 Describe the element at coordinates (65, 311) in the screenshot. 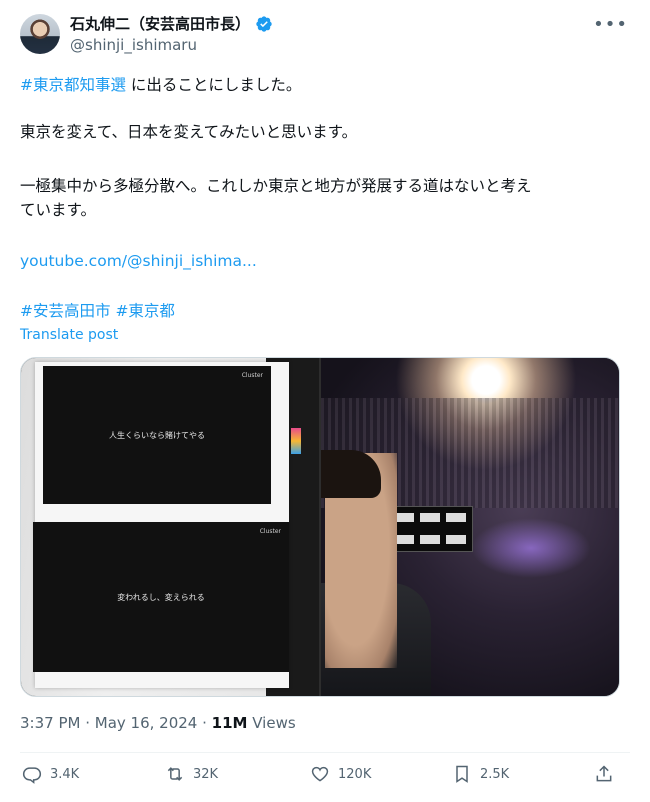

I see `hashtag-akitakata: #安芸高田市` at that location.